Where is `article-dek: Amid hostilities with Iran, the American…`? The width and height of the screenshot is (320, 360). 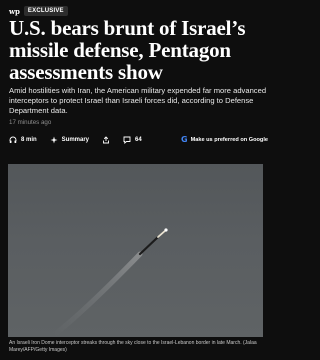
article-dek: Amid hostilities with Iran, the American… is located at coordinates (138, 100).